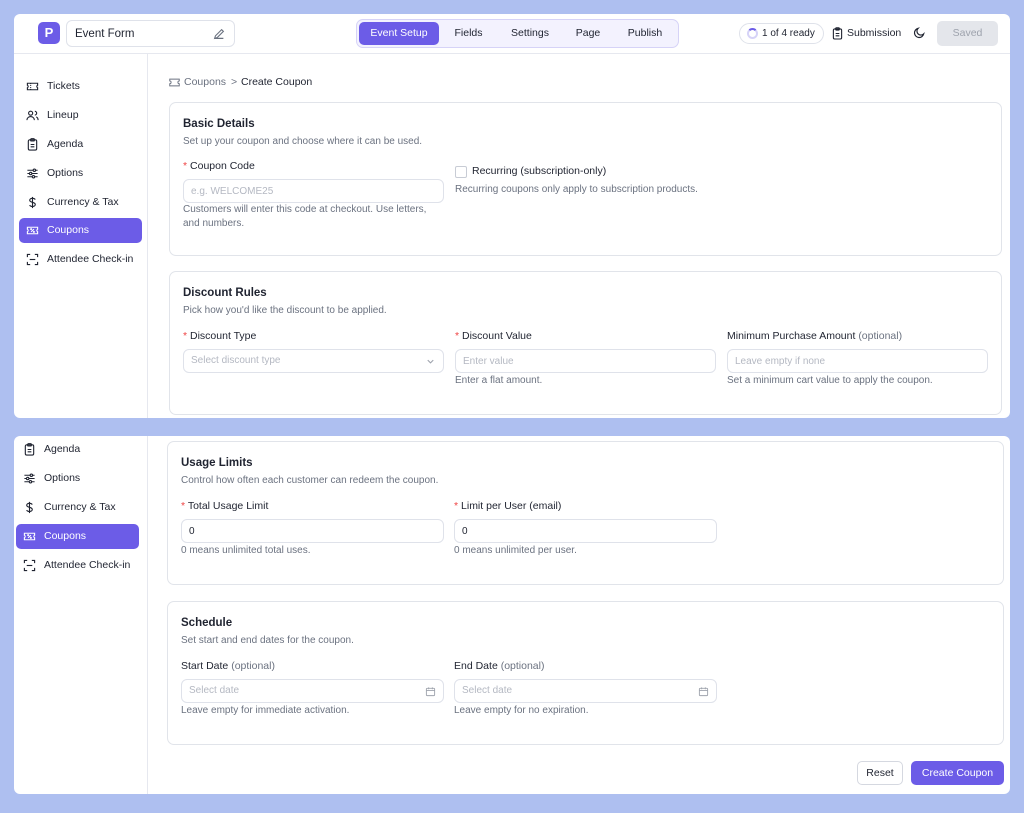  Describe the element at coordinates (174, 82) in the screenshot. I see `coupon-icon` at that location.